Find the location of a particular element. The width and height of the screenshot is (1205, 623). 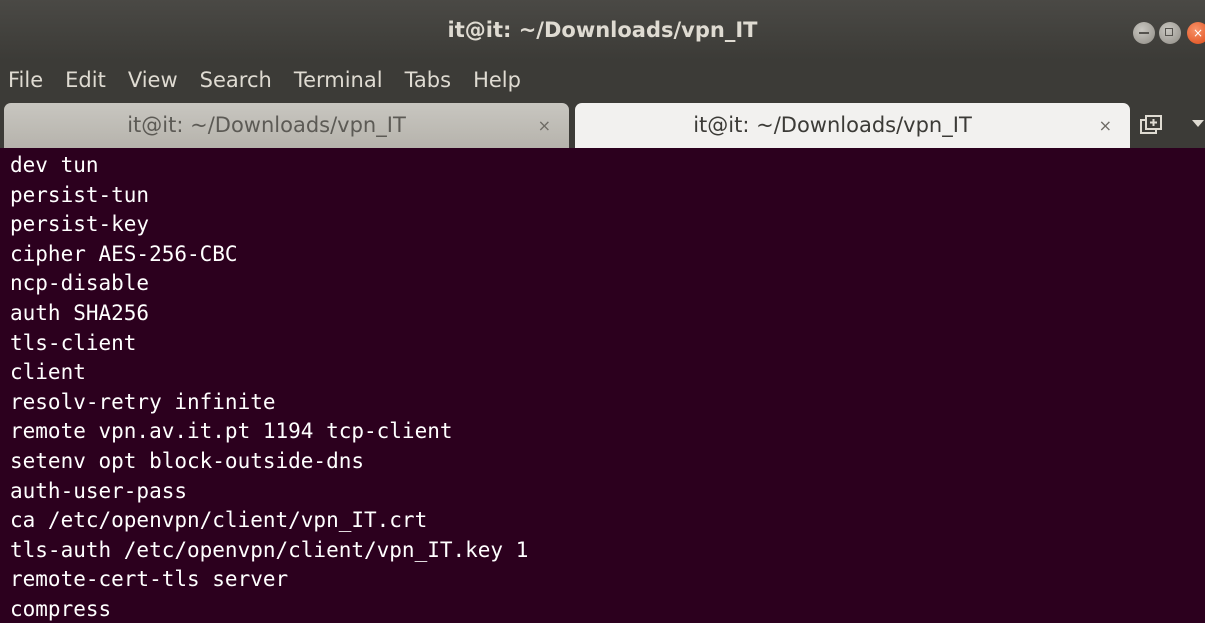

terminal-line: cipher AES-256-CBC is located at coordinates (124, 253).